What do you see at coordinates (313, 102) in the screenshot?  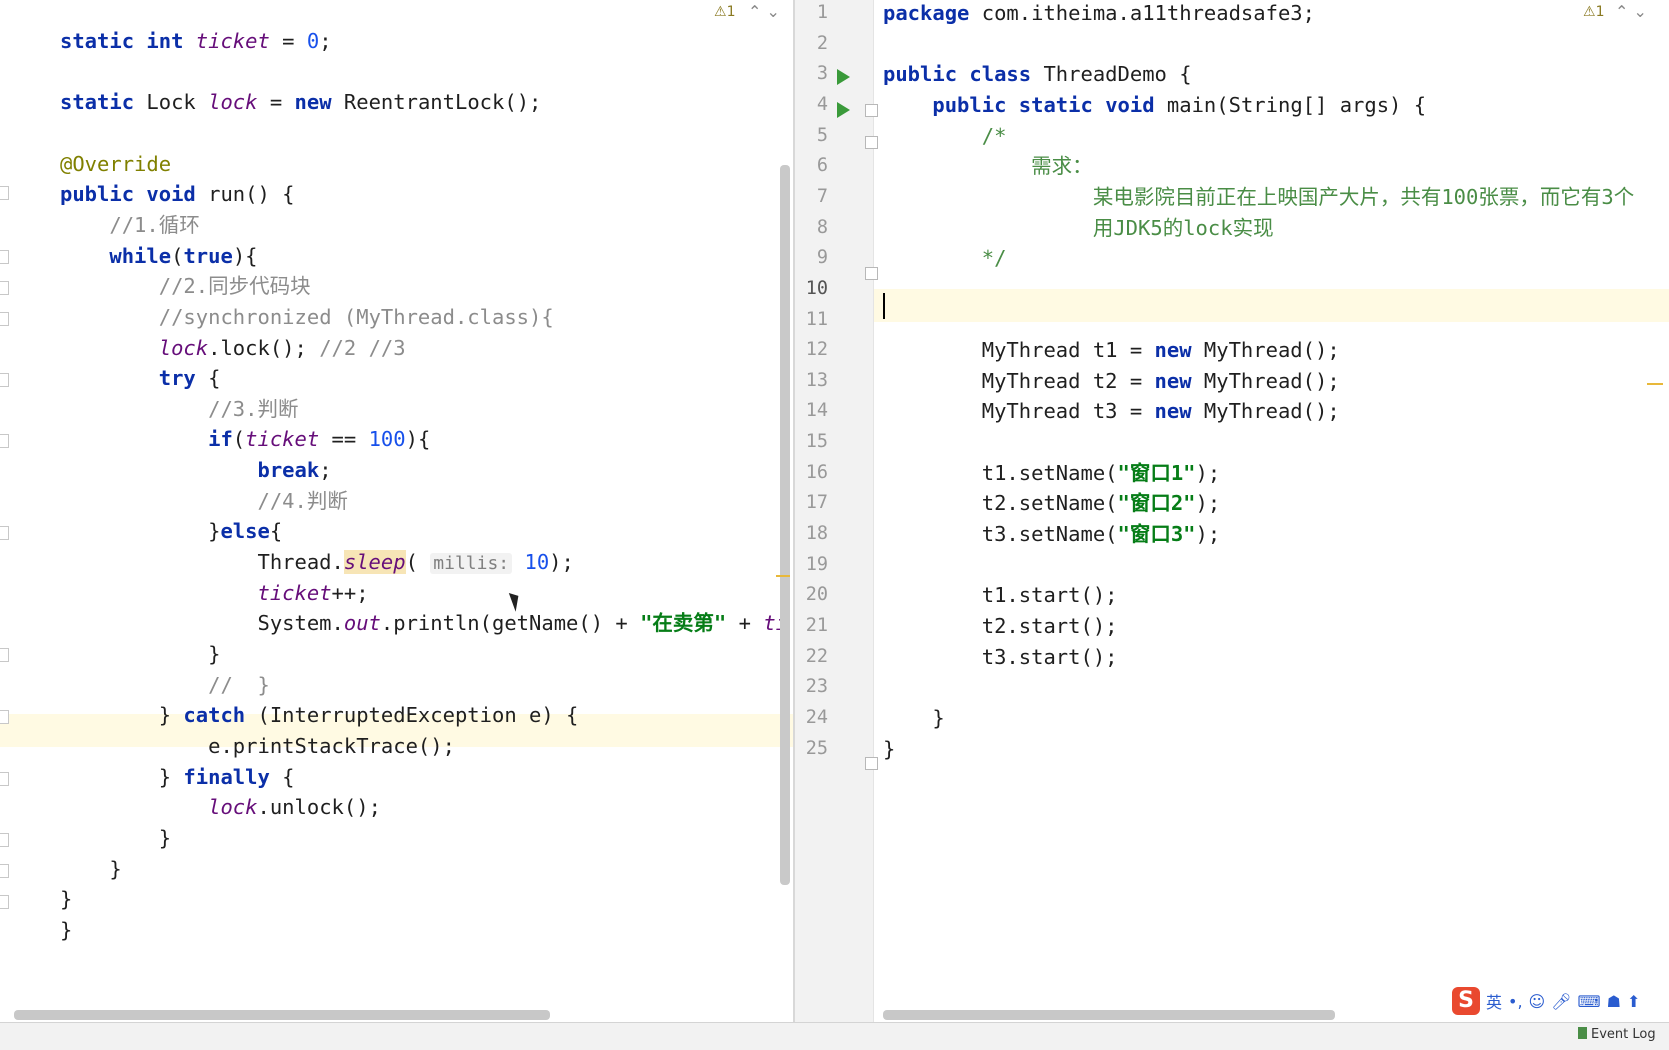 I see `code-token: new` at bounding box center [313, 102].